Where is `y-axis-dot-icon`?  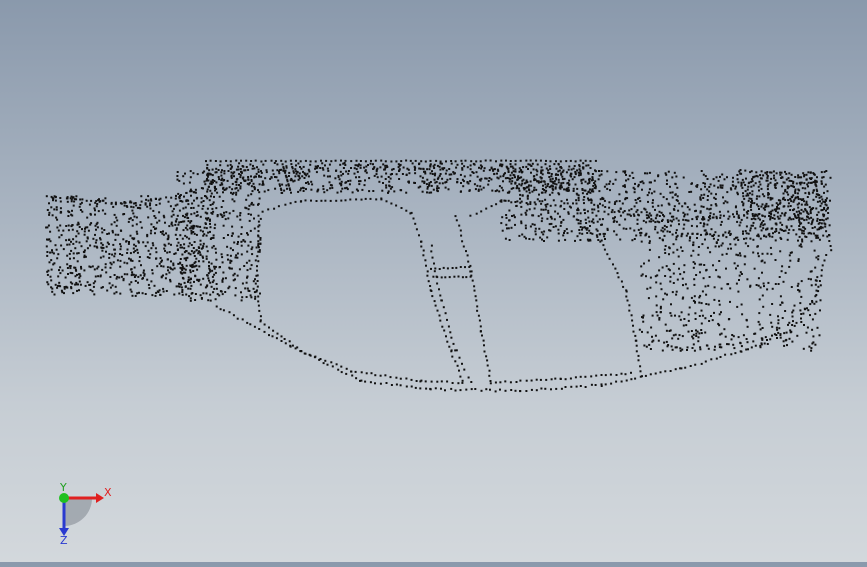
y-axis-dot-icon is located at coordinates (64, 498).